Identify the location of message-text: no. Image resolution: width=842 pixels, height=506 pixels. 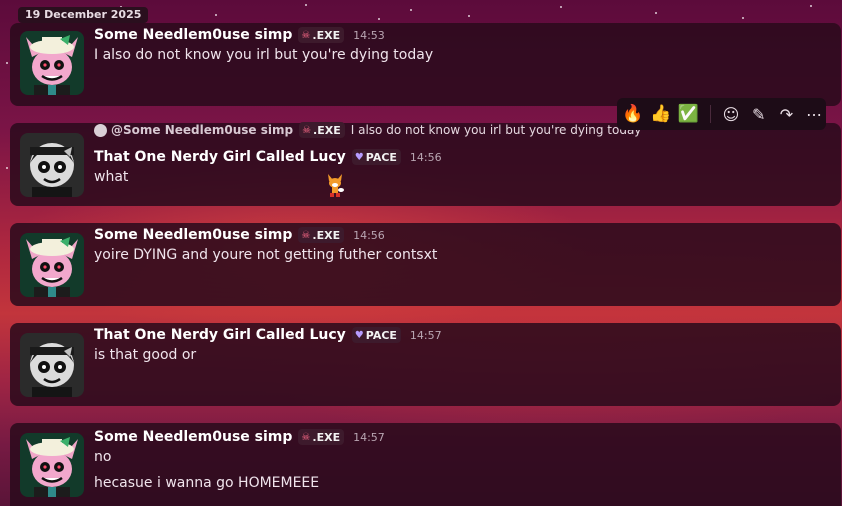
(103, 457).